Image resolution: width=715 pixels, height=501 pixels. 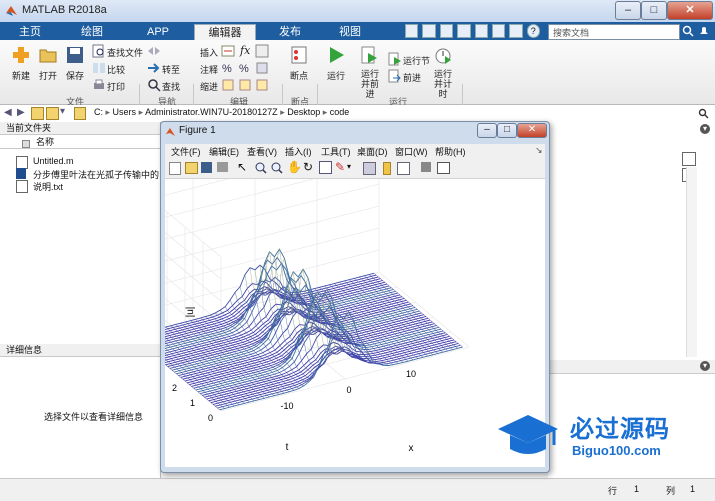 What do you see at coordinates (262, 151) in the screenshot?
I see `menu-view: 查看(V)` at bounding box center [262, 151].